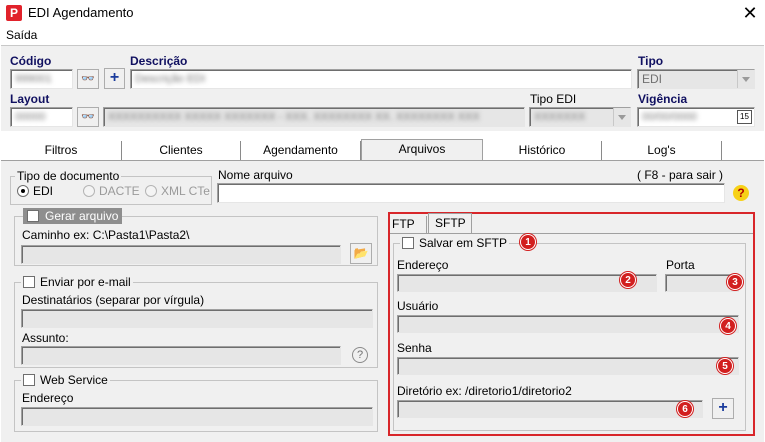  What do you see at coordinates (568, 324) in the screenshot?
I see `usuario-input` at bounding box center [568, 324].